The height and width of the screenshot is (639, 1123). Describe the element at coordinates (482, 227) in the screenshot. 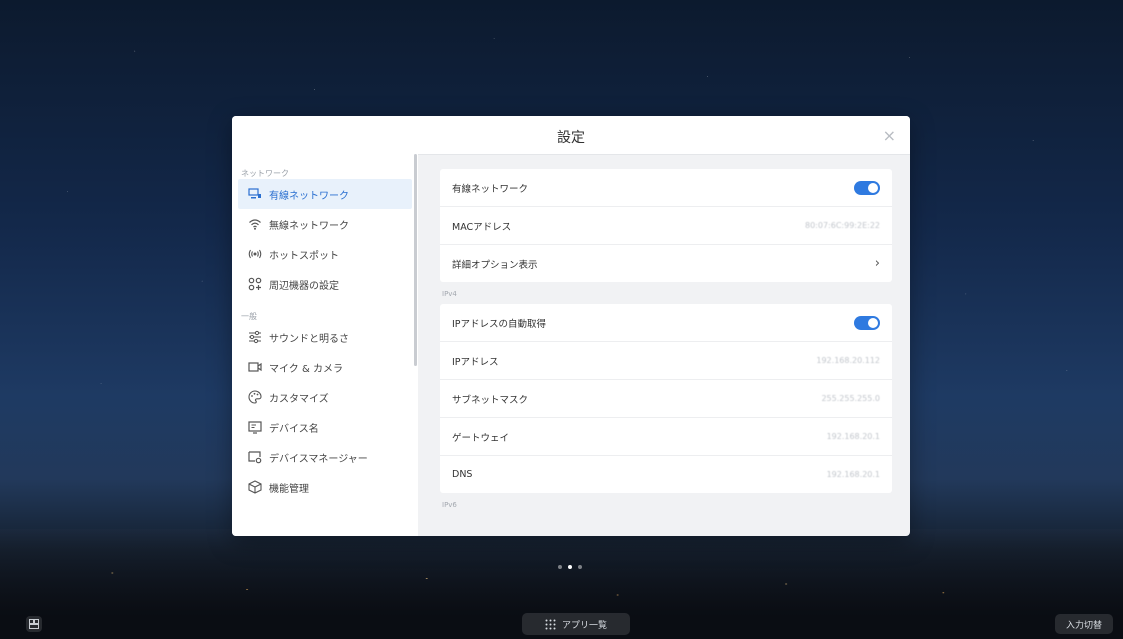

I see `row-label: MACアドレス` at that location.